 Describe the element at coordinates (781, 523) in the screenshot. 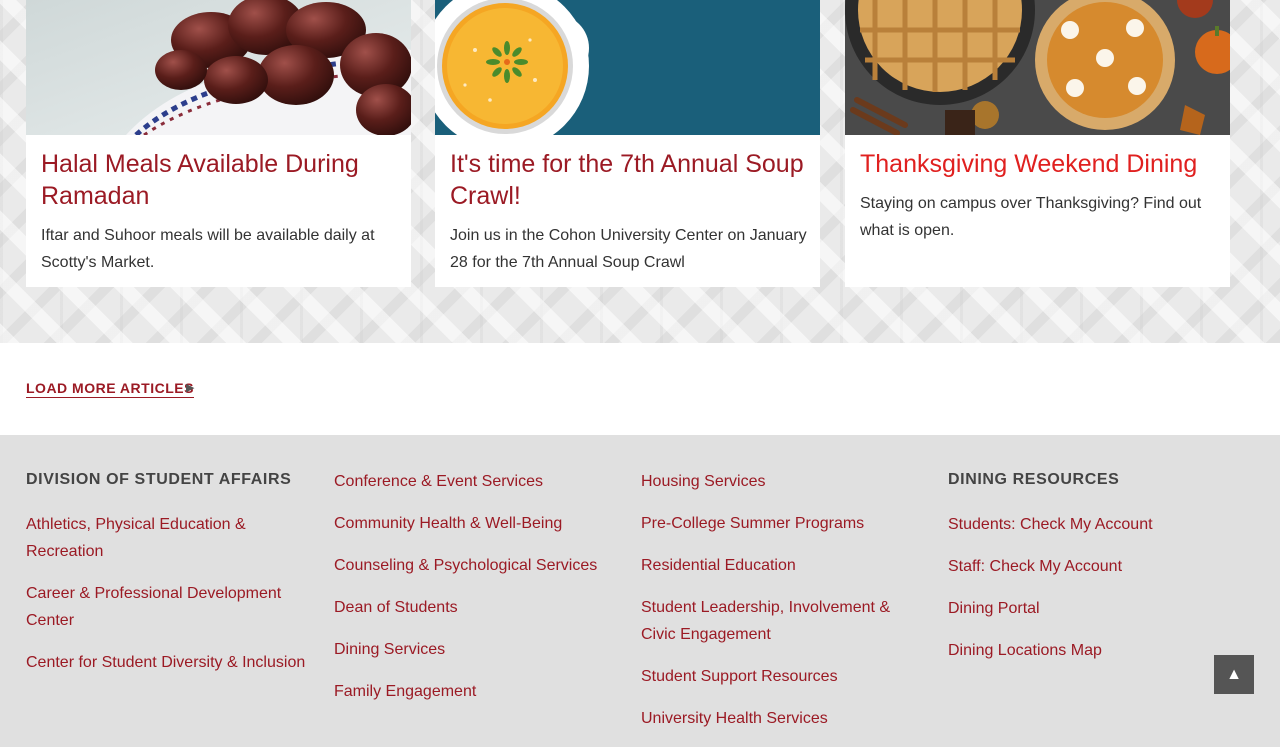

I see `footer-link: Pre-College Summer Programs` at that location.